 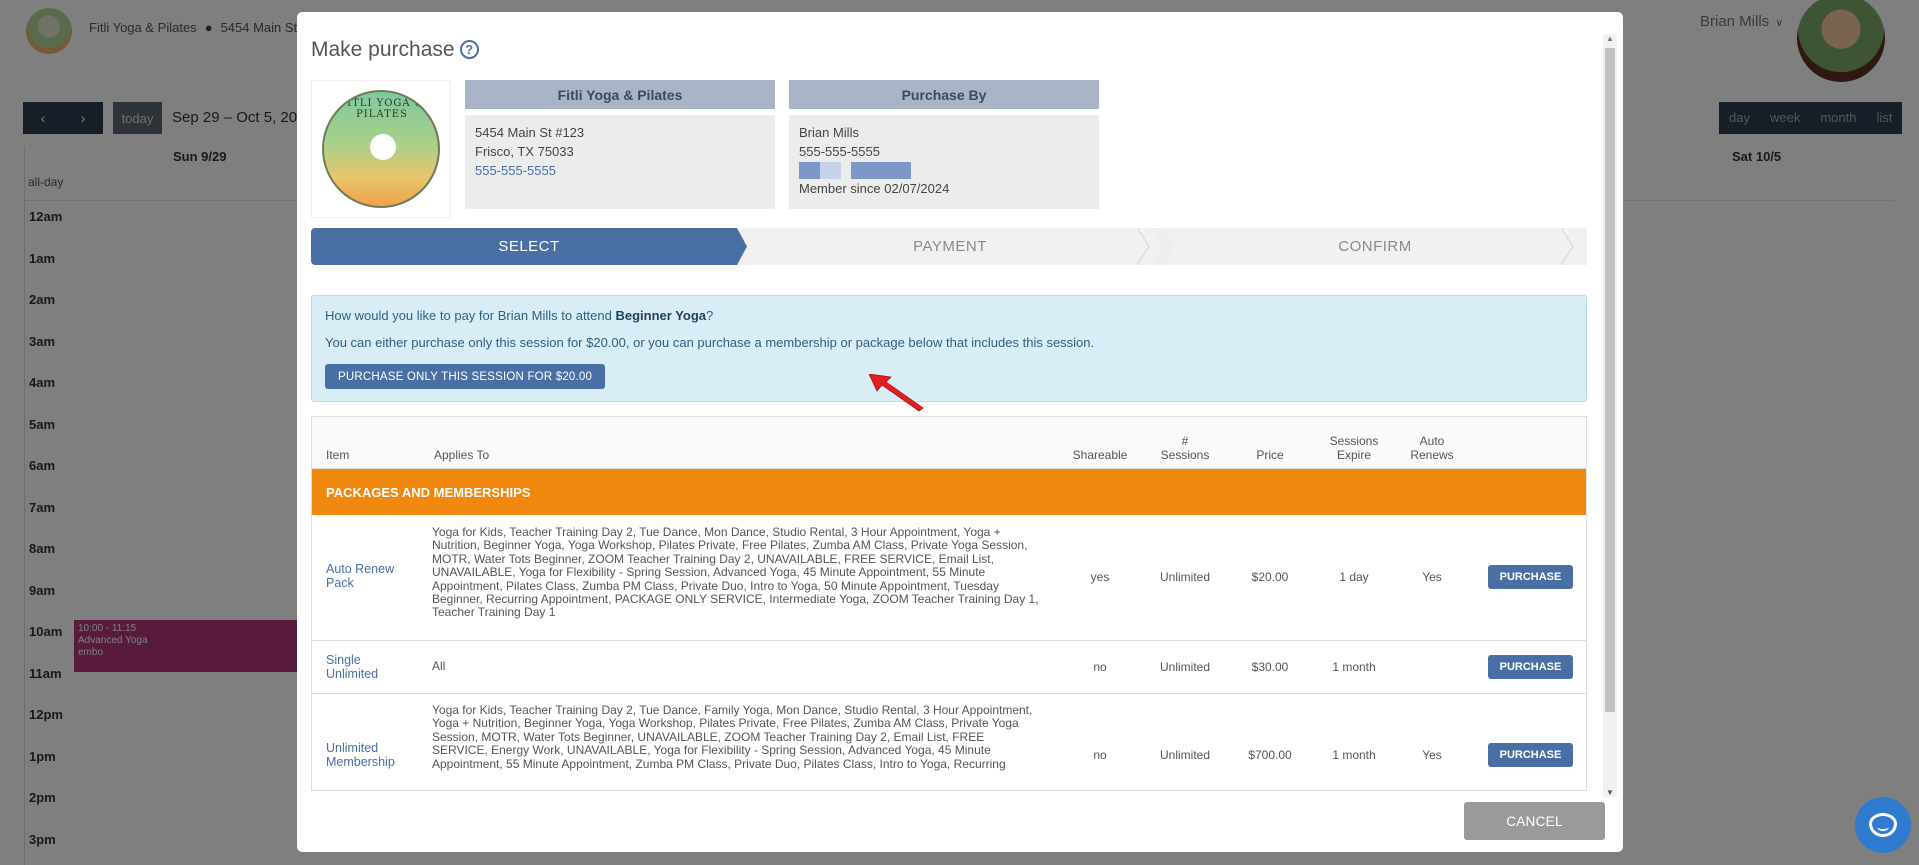 I want to click on header-sessions-label: Sessions, so click(x=1185, y=455).